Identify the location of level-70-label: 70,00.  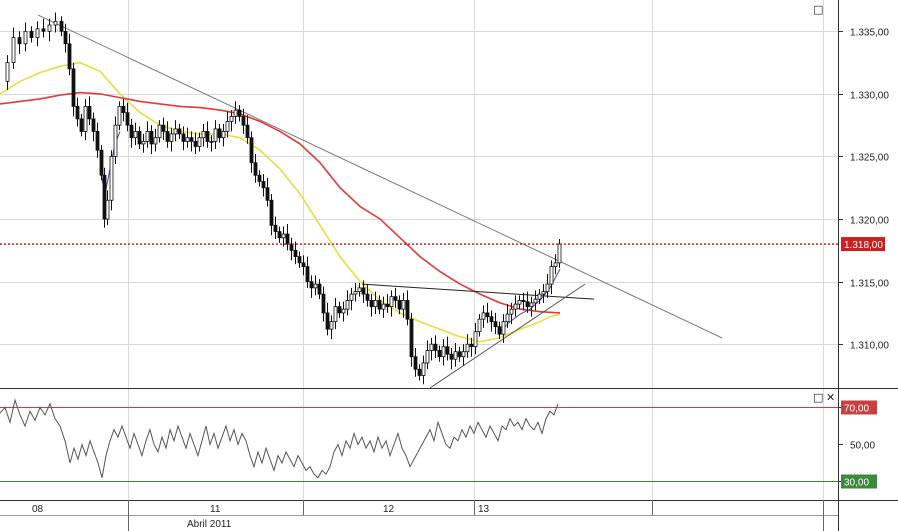
(856, 409).